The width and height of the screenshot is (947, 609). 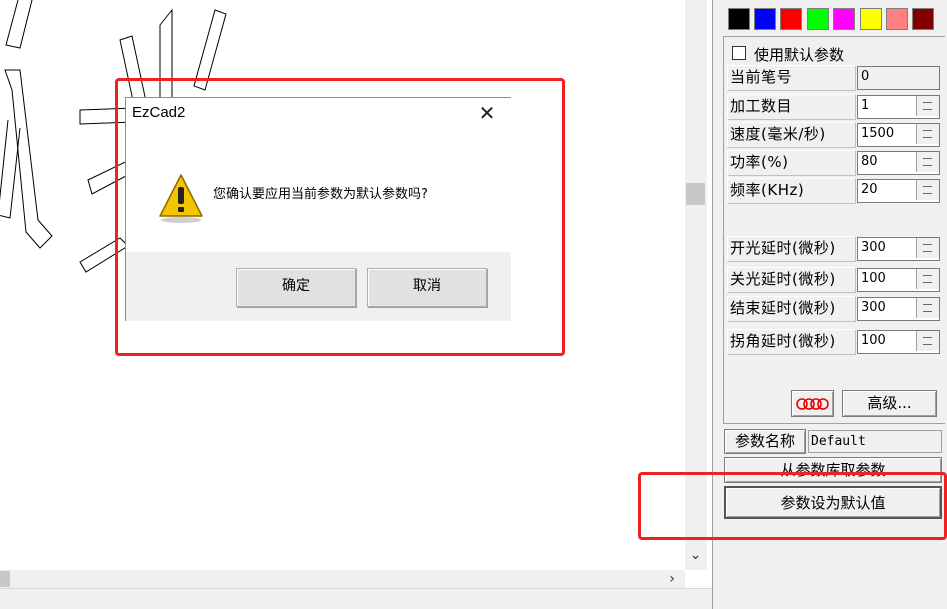 I want to click on field-label-laser-on-delay: 开光延时(微秒), so click(x=791, y=249).